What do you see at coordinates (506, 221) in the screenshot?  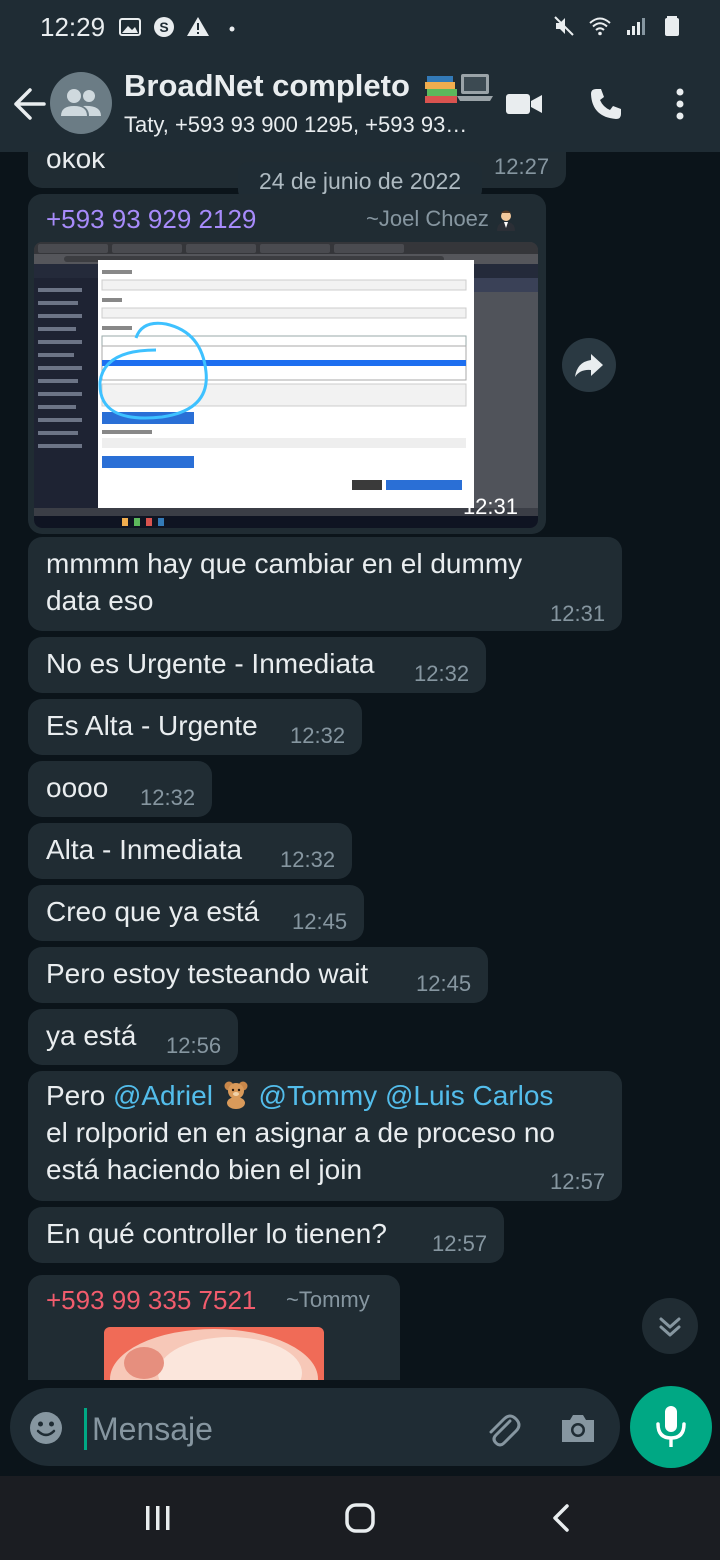 I see `man-in-suit-emoji-icon` at bounding box center [506, 221].